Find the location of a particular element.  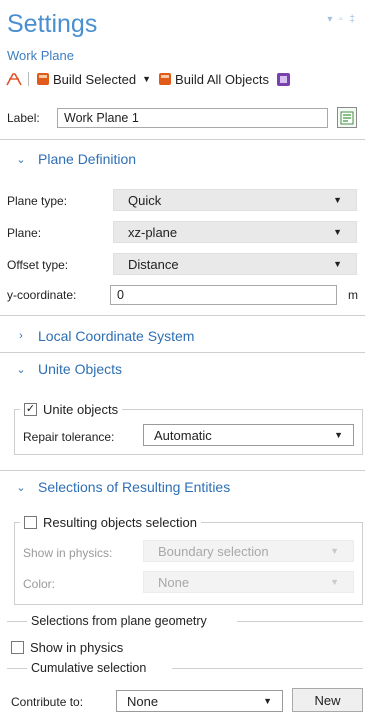

section-local-coordinate-system: › Local Coordinate System is located at coordinates (104, 336).